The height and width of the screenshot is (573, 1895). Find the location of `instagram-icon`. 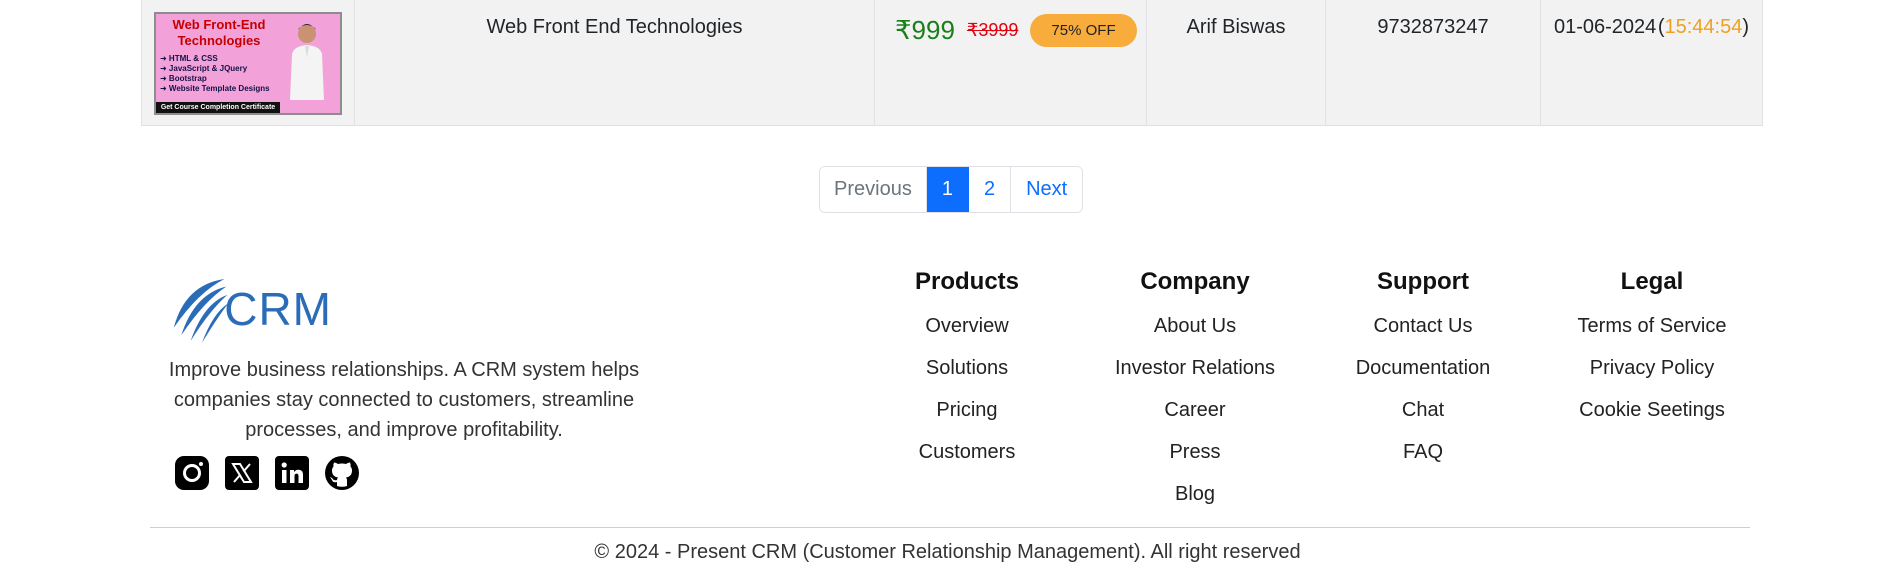

instagram-icon is located at coordinates (192, 473).